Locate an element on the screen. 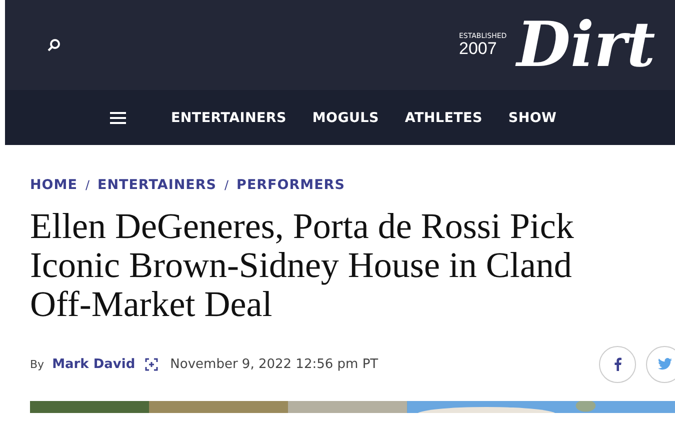  nav-link: SHOW is located at coordinates (532, 118).